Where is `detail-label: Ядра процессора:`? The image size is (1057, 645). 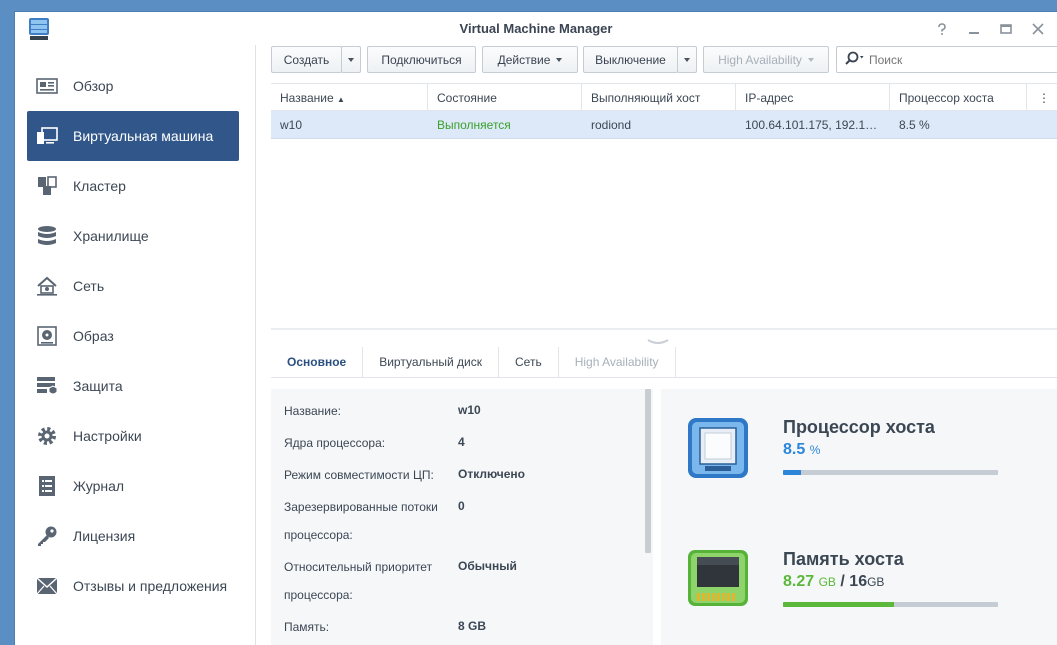
detail-label: Ядра процессора: is located at coordinates (335, 443).